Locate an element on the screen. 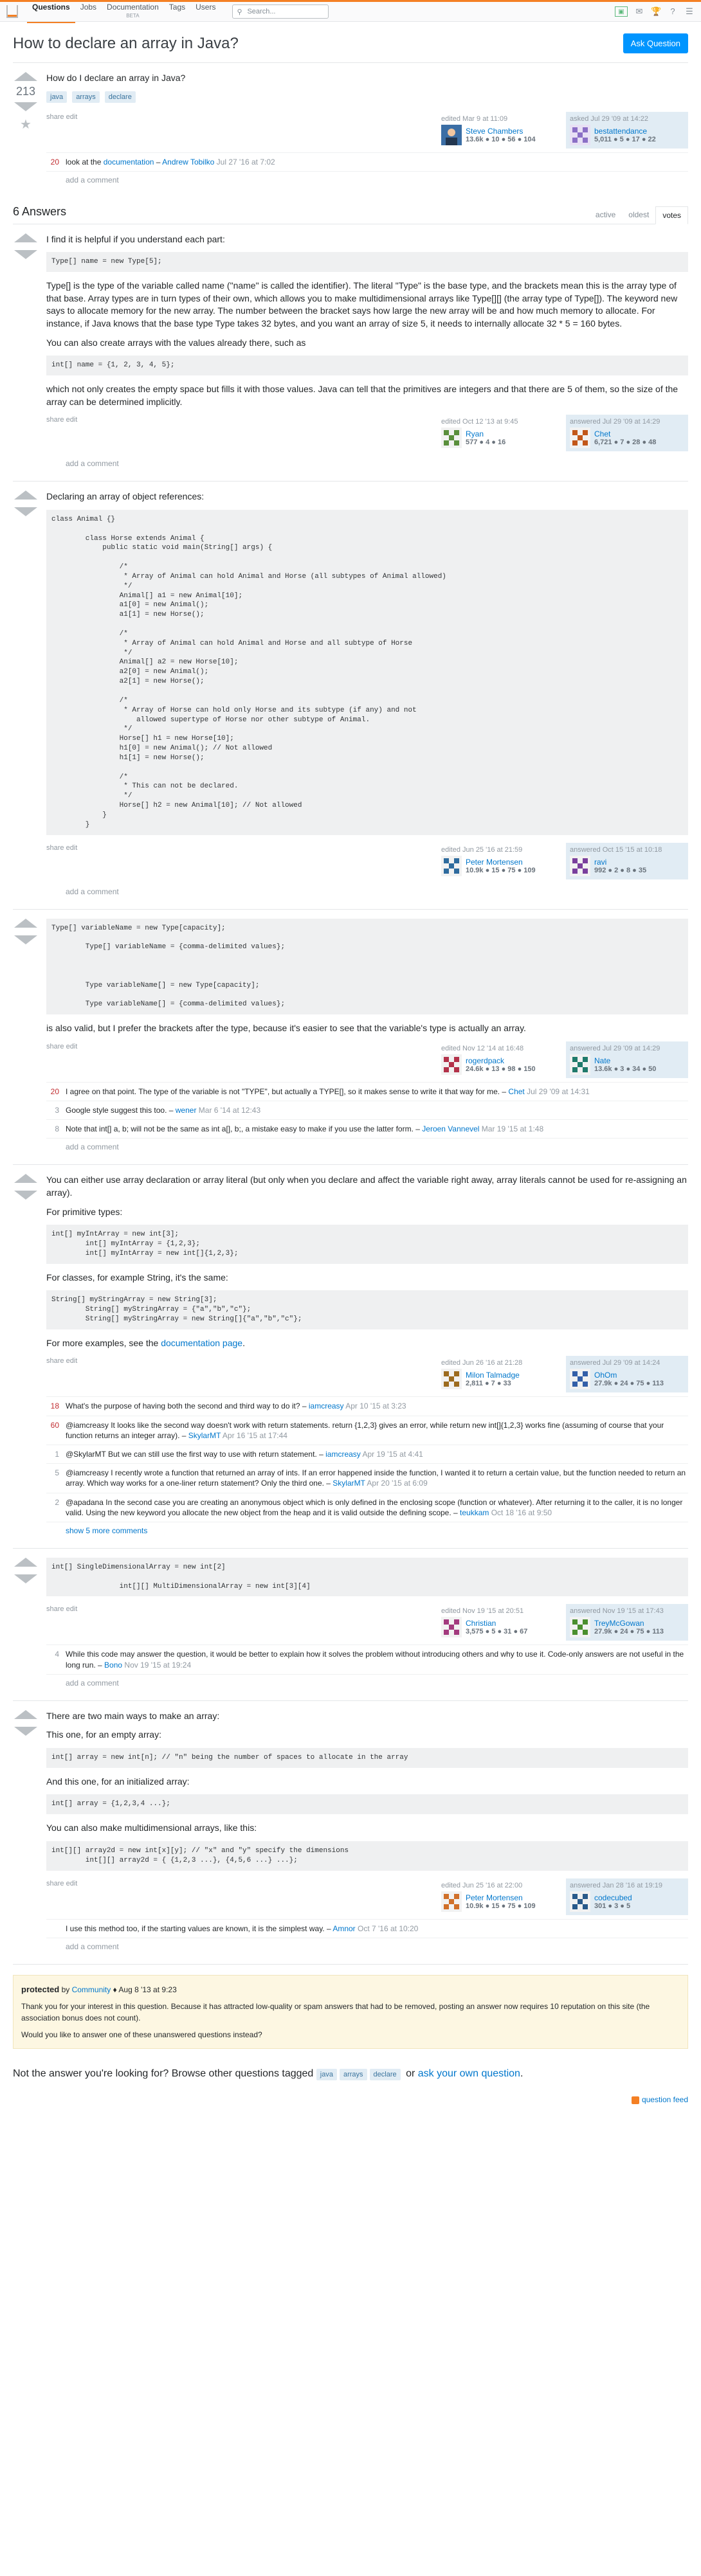 Image resolution: width=701 pixels, height=2576 pixels. user-link: Christian is located at coordinates (496, 1623).